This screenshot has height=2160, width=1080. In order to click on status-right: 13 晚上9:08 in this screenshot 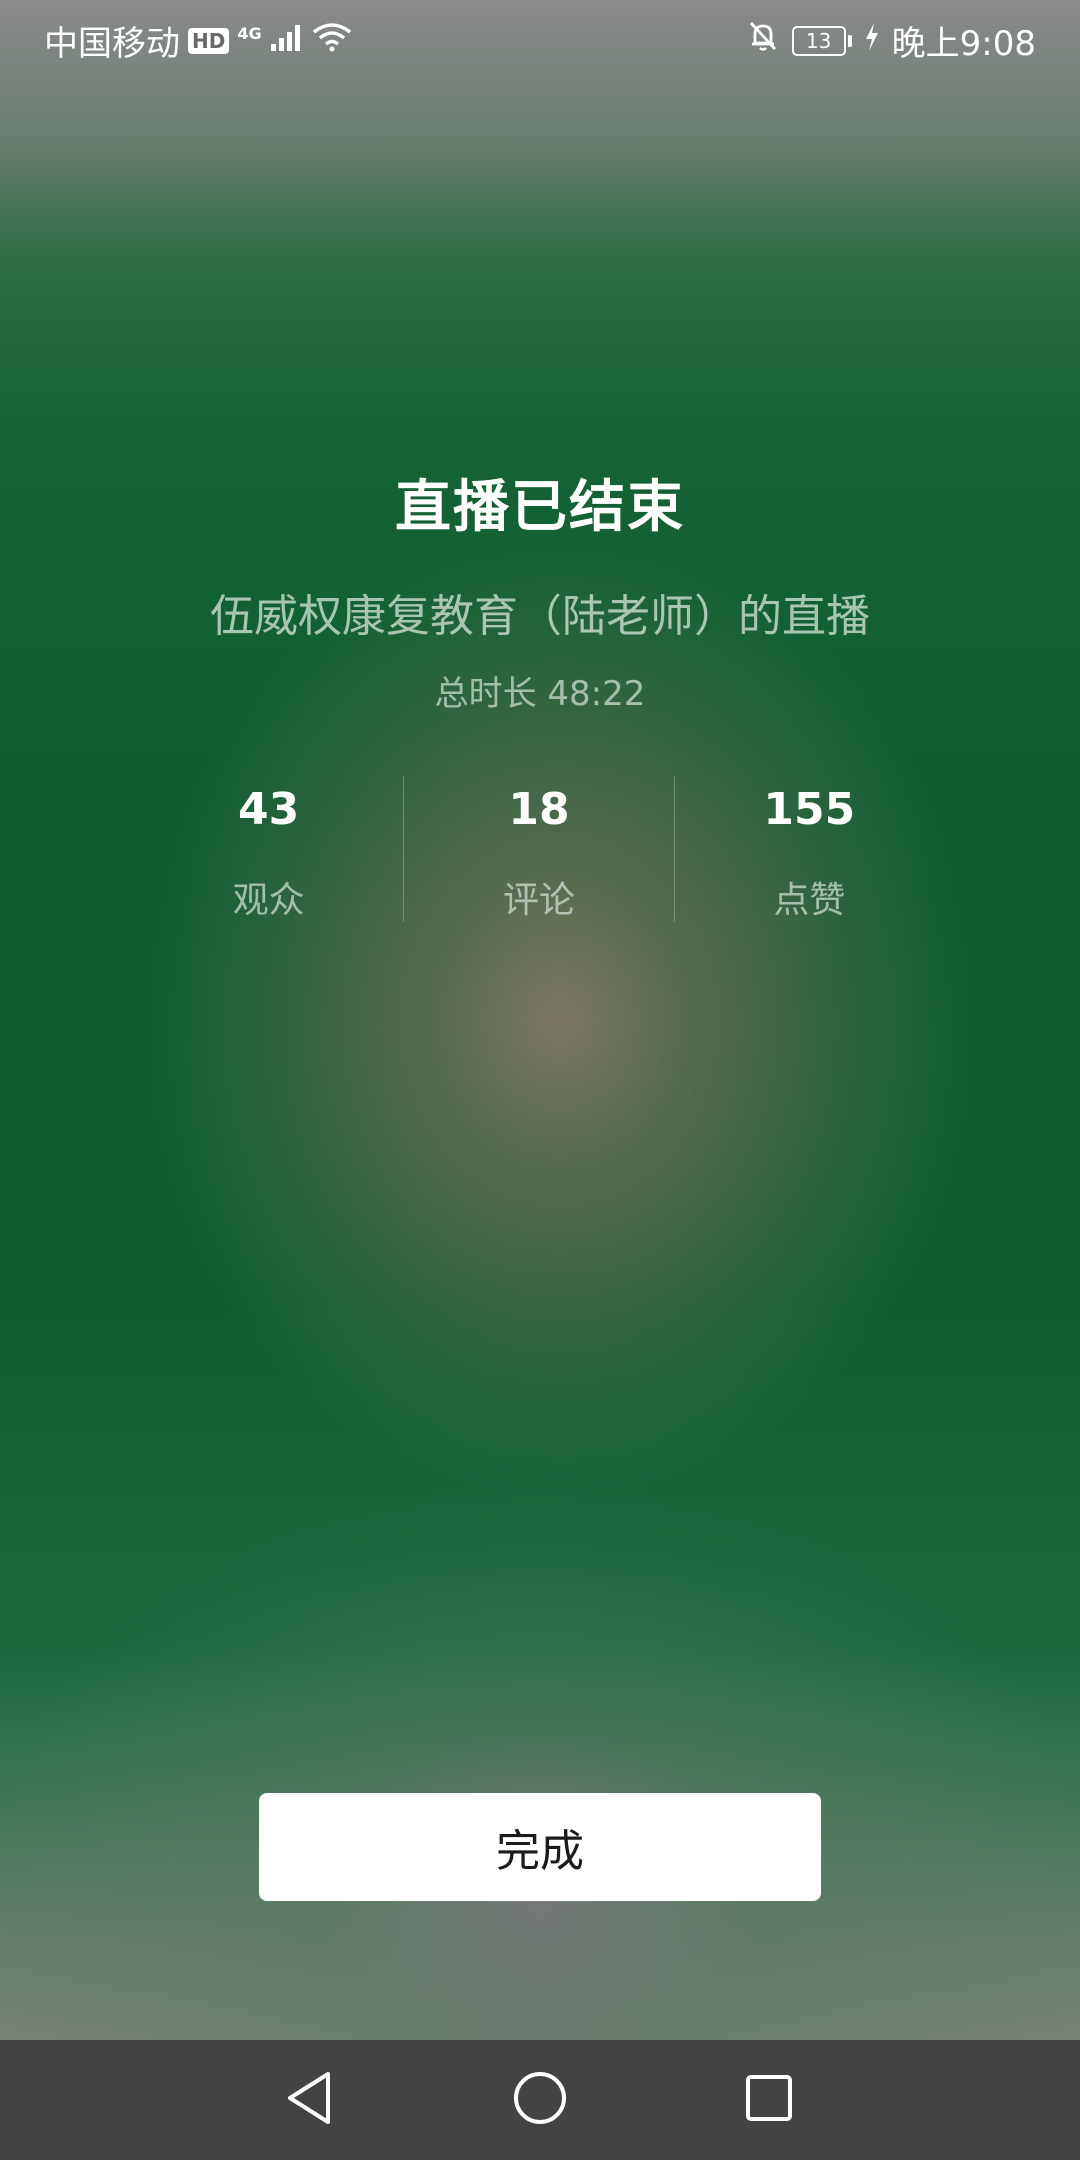, I will do `click(891, 40)`.